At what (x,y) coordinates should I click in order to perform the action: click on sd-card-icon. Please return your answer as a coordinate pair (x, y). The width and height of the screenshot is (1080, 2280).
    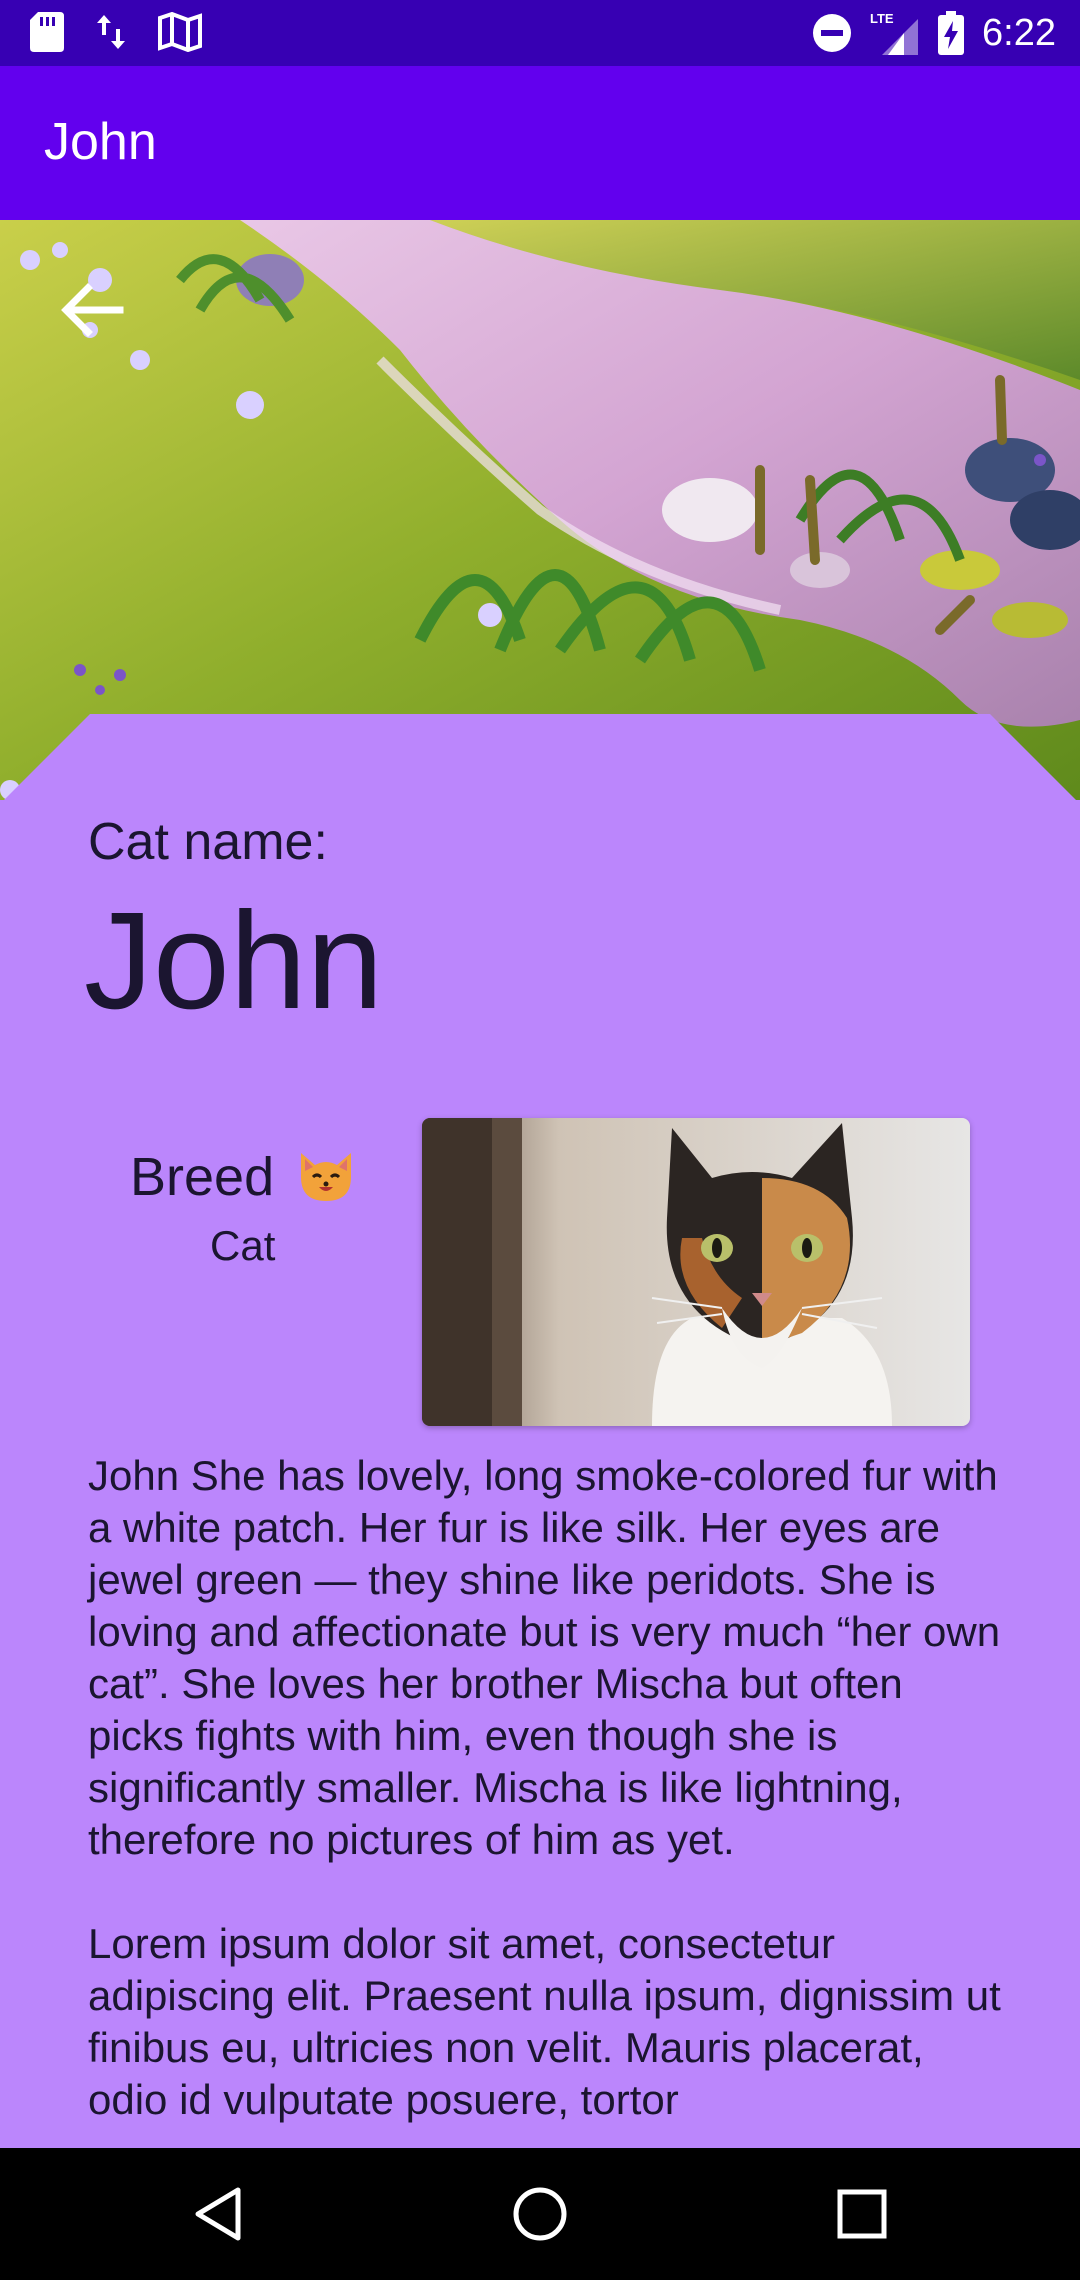
    Looking at the image, I should click on (47, 32).